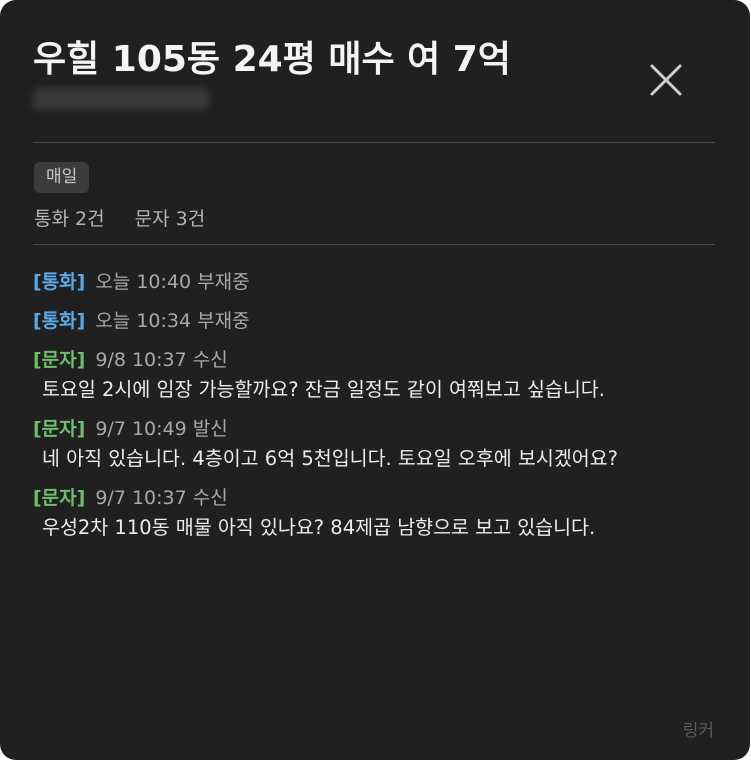 The height and width of the screenshot is (760, 751). I want to click on close-icon, so click(666, 80).